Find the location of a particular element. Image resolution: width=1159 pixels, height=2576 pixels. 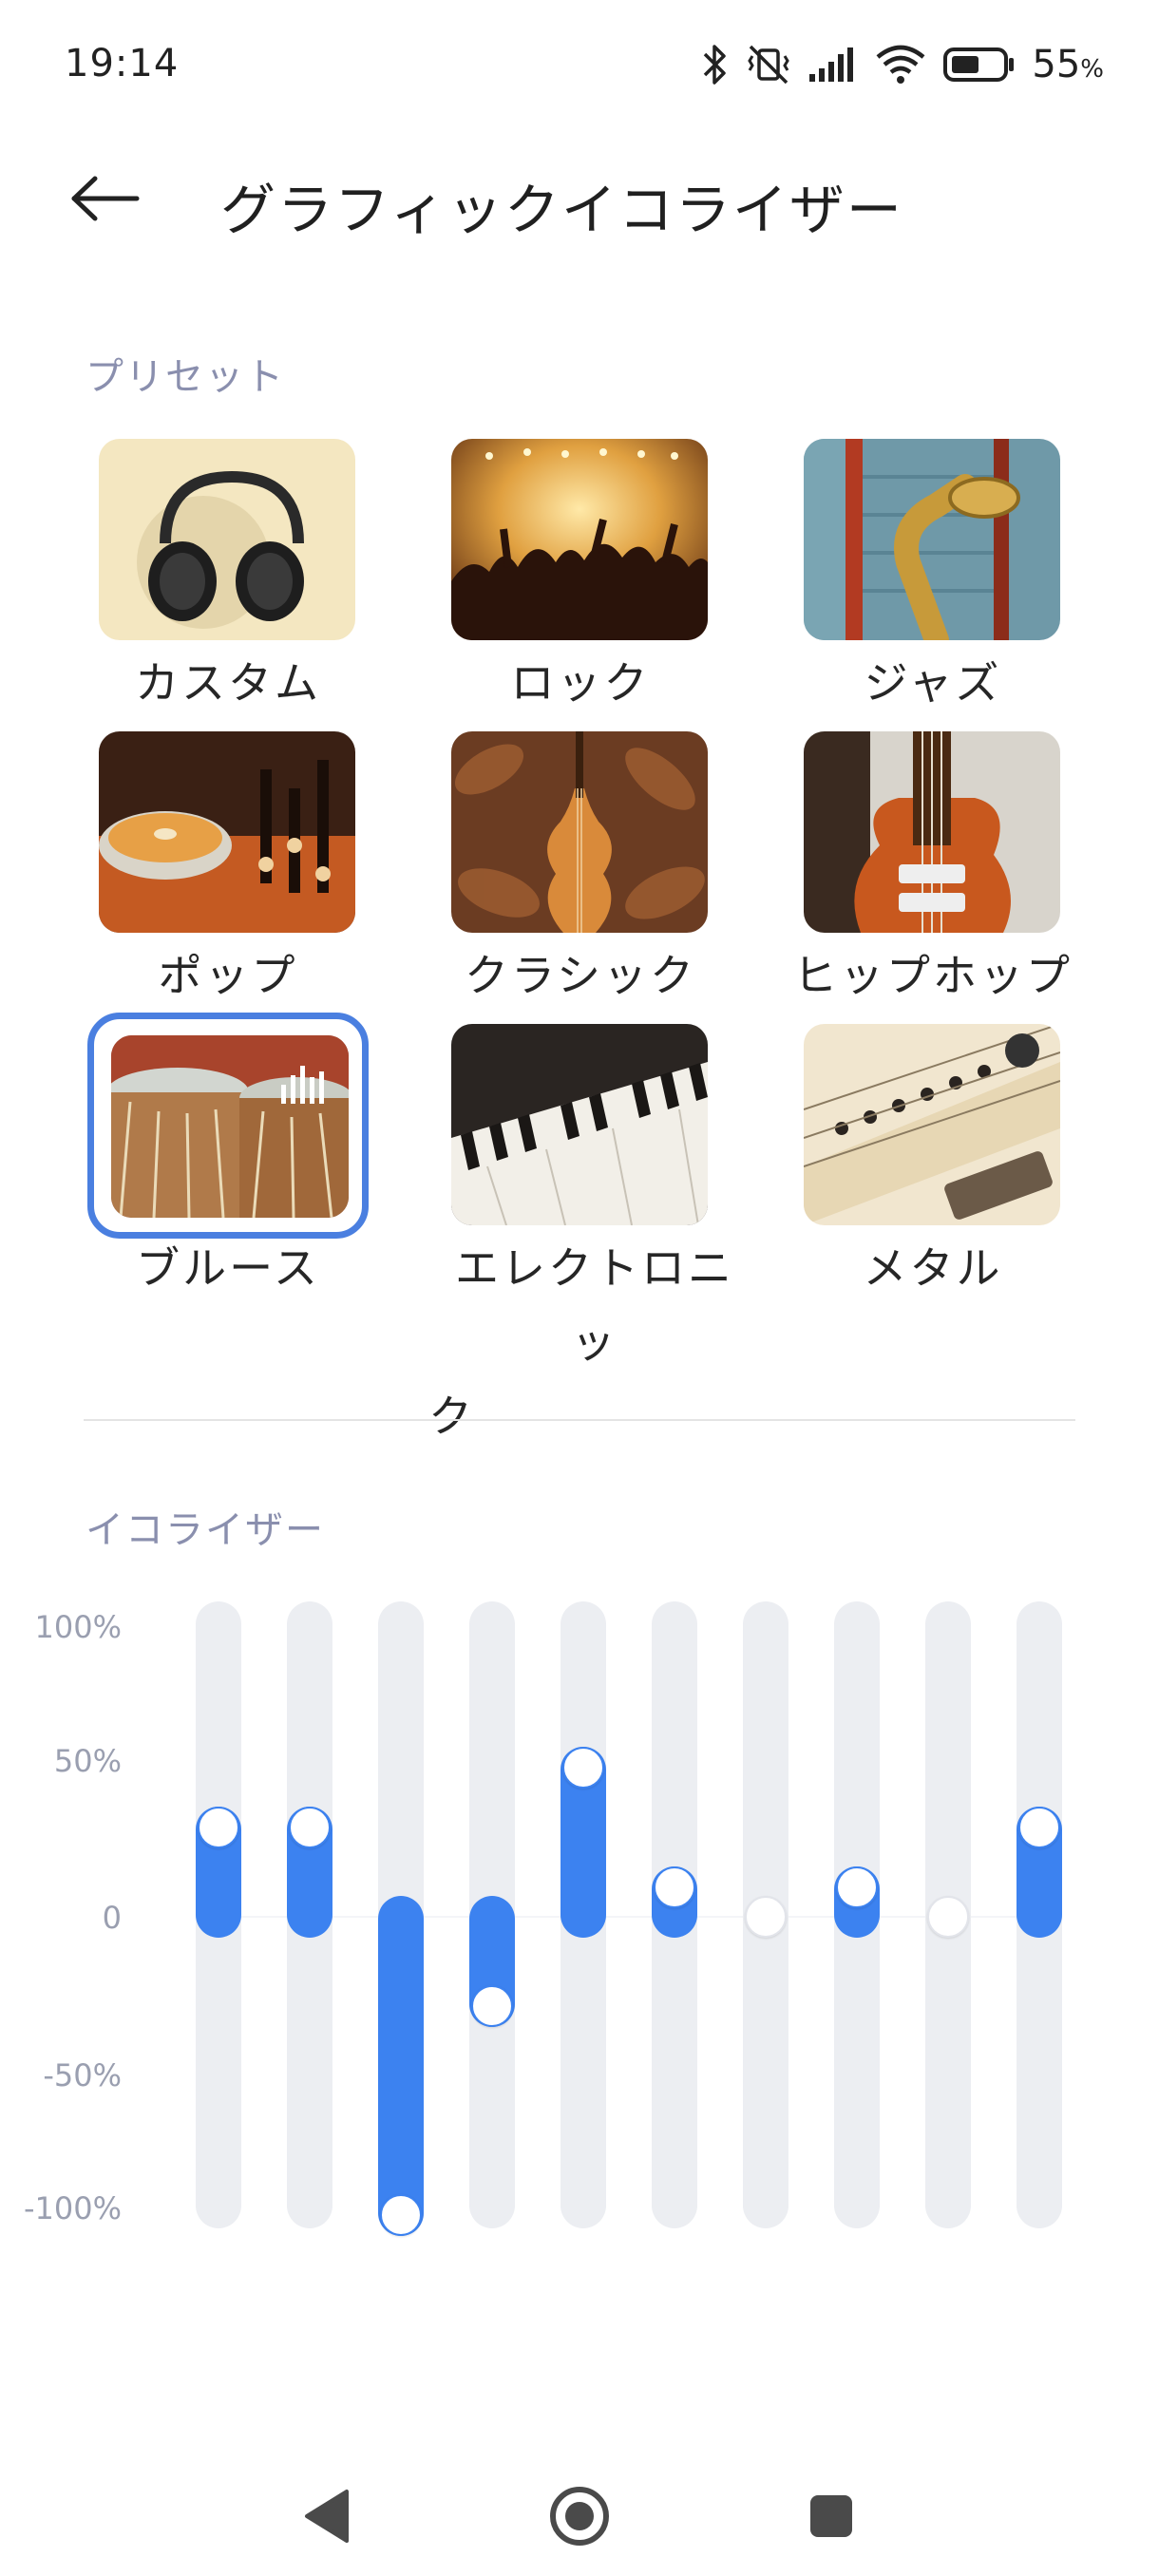

nav-recents-icon is located at coordinates (831, 2518).